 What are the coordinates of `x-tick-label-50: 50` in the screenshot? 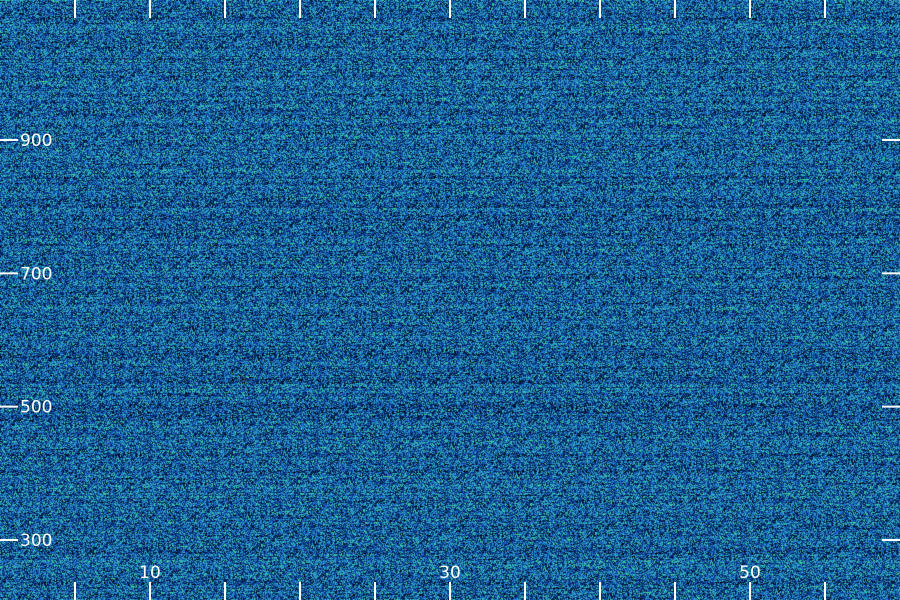 It's located at (750, 573).